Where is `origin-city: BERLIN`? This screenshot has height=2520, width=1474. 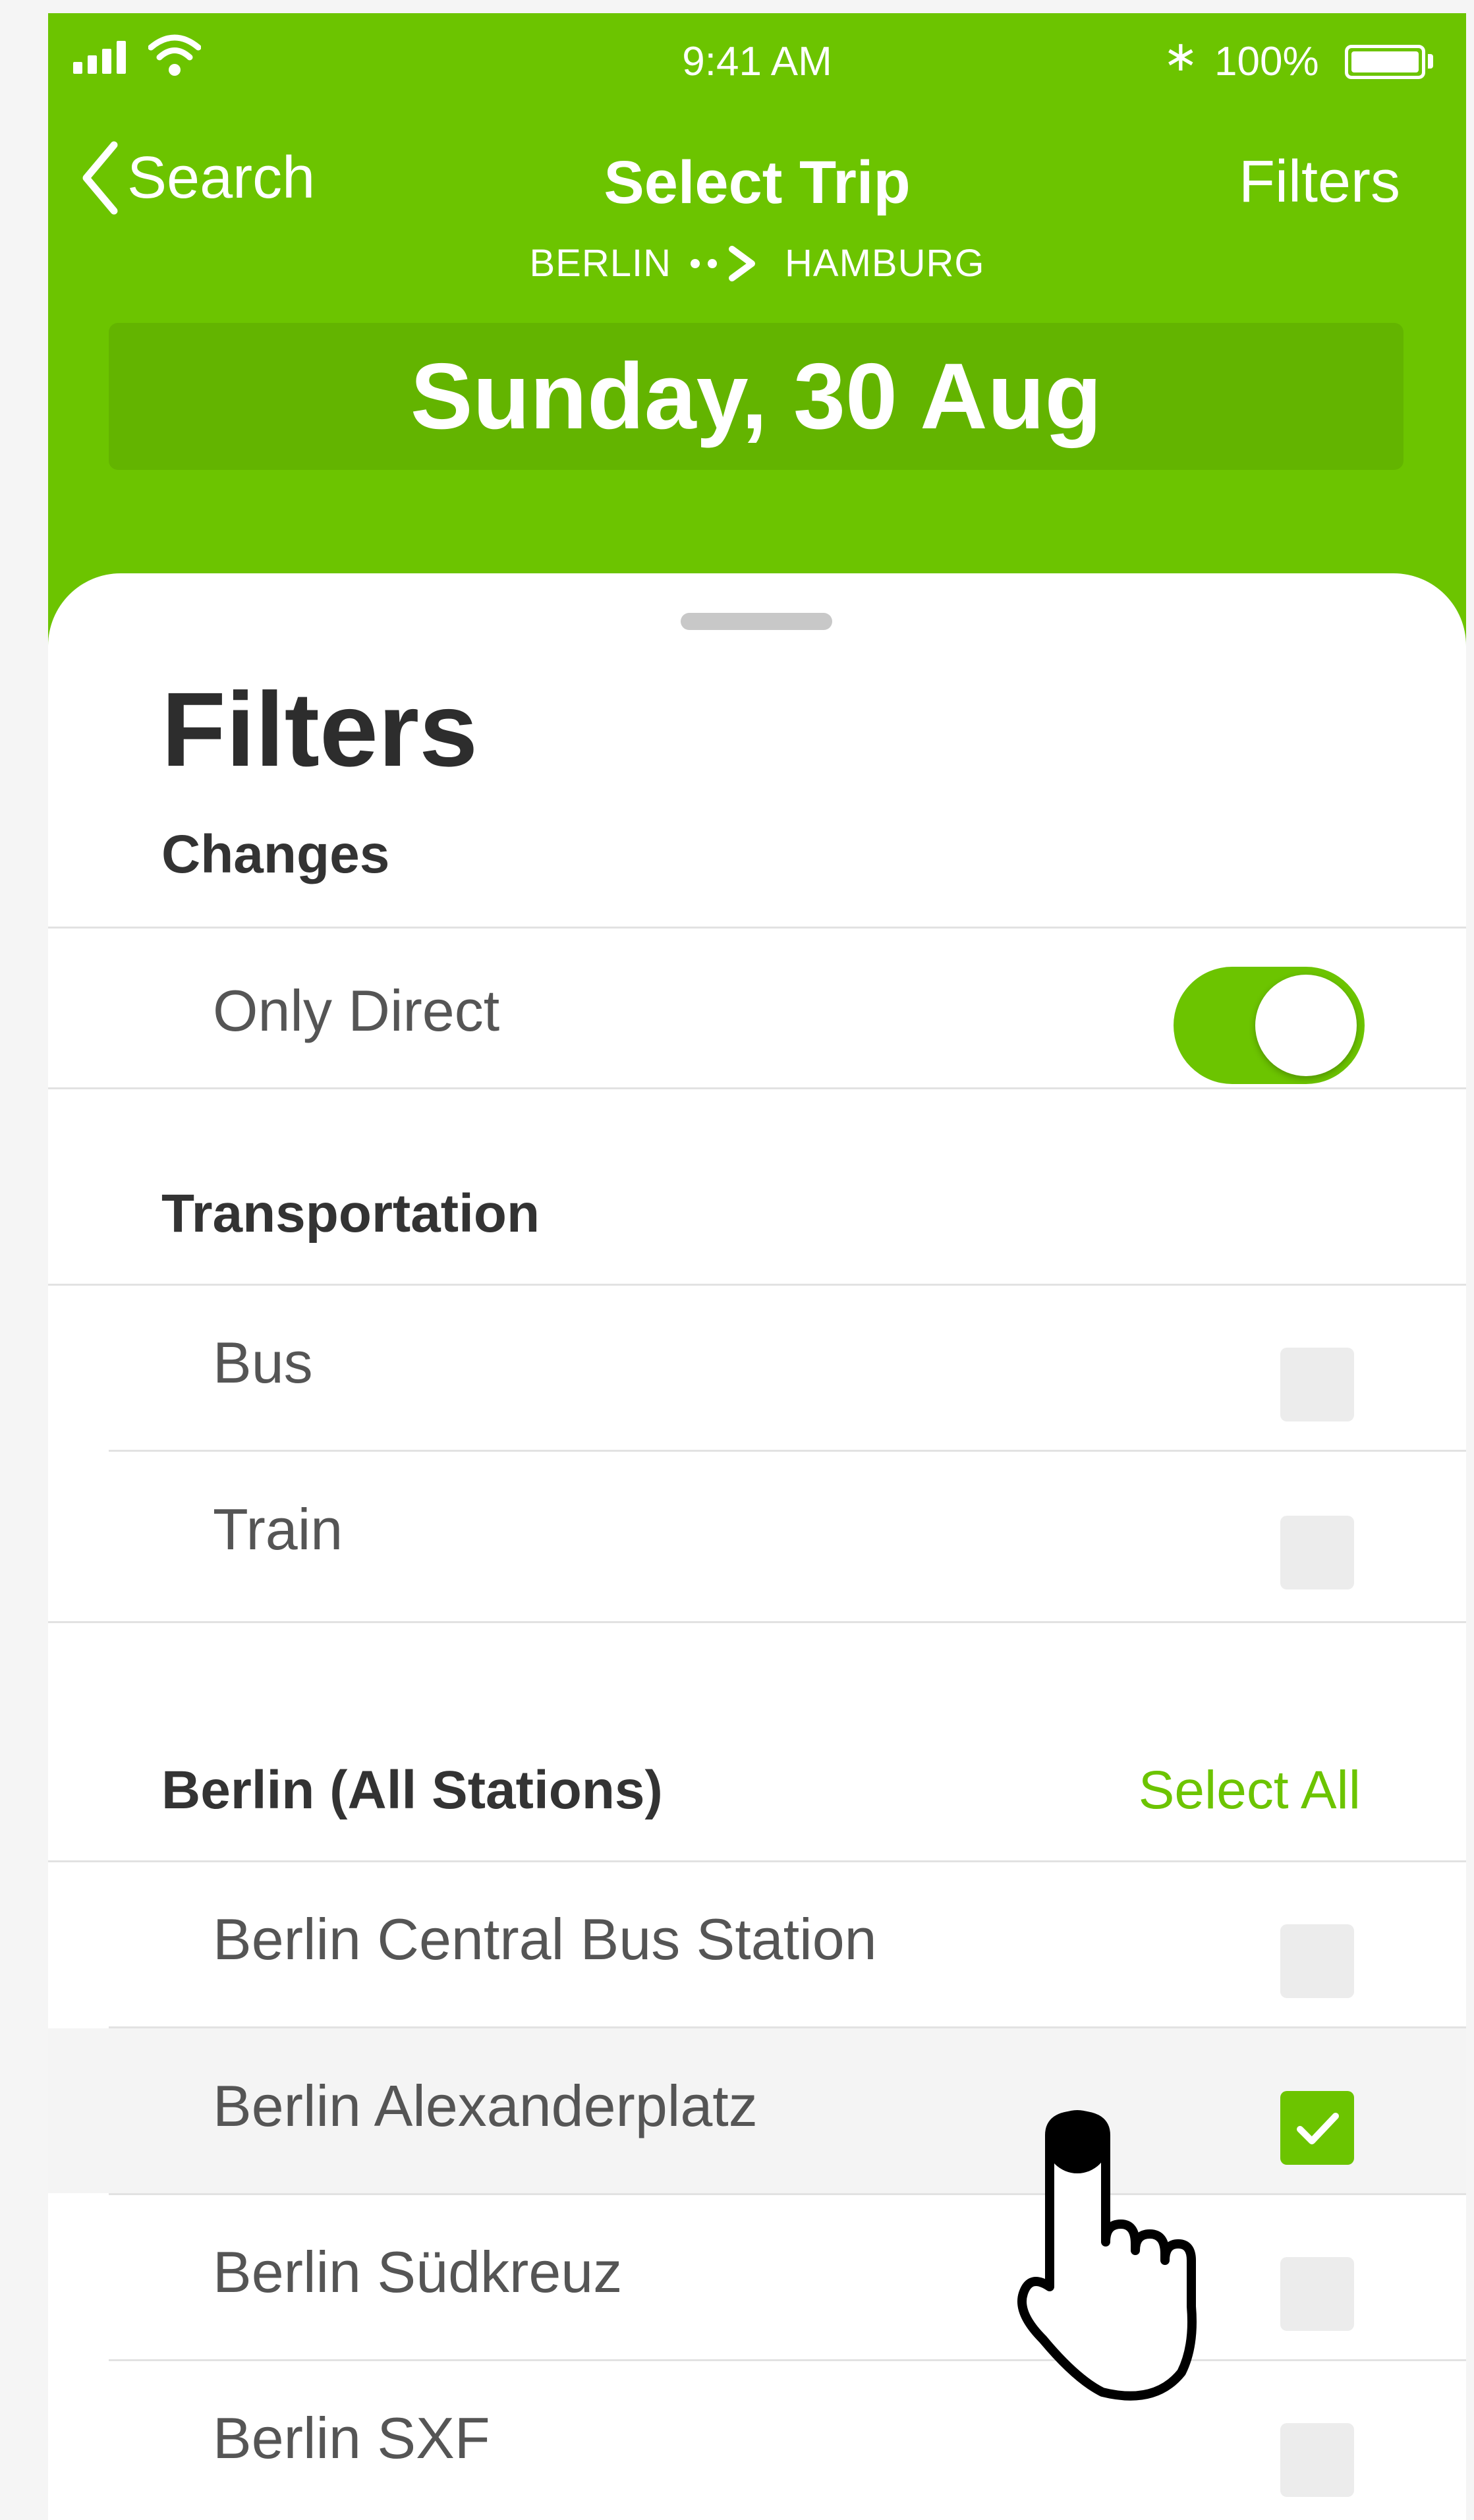
origin-city: BERLIN is located at coordinates (600, 263).